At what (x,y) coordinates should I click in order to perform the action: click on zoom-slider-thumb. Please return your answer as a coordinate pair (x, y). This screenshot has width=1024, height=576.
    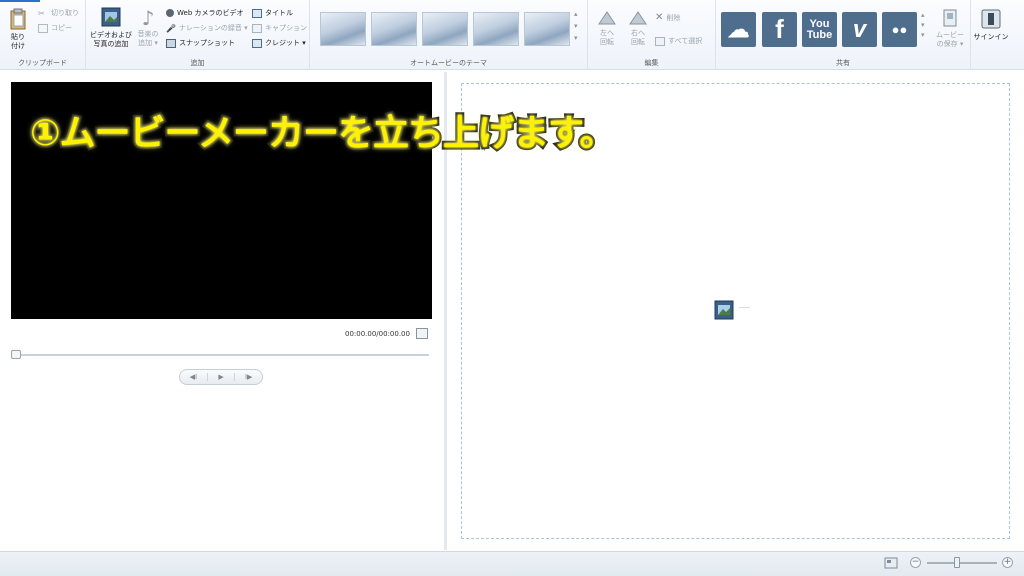
    Looking at the image, I should click on (957, 562).